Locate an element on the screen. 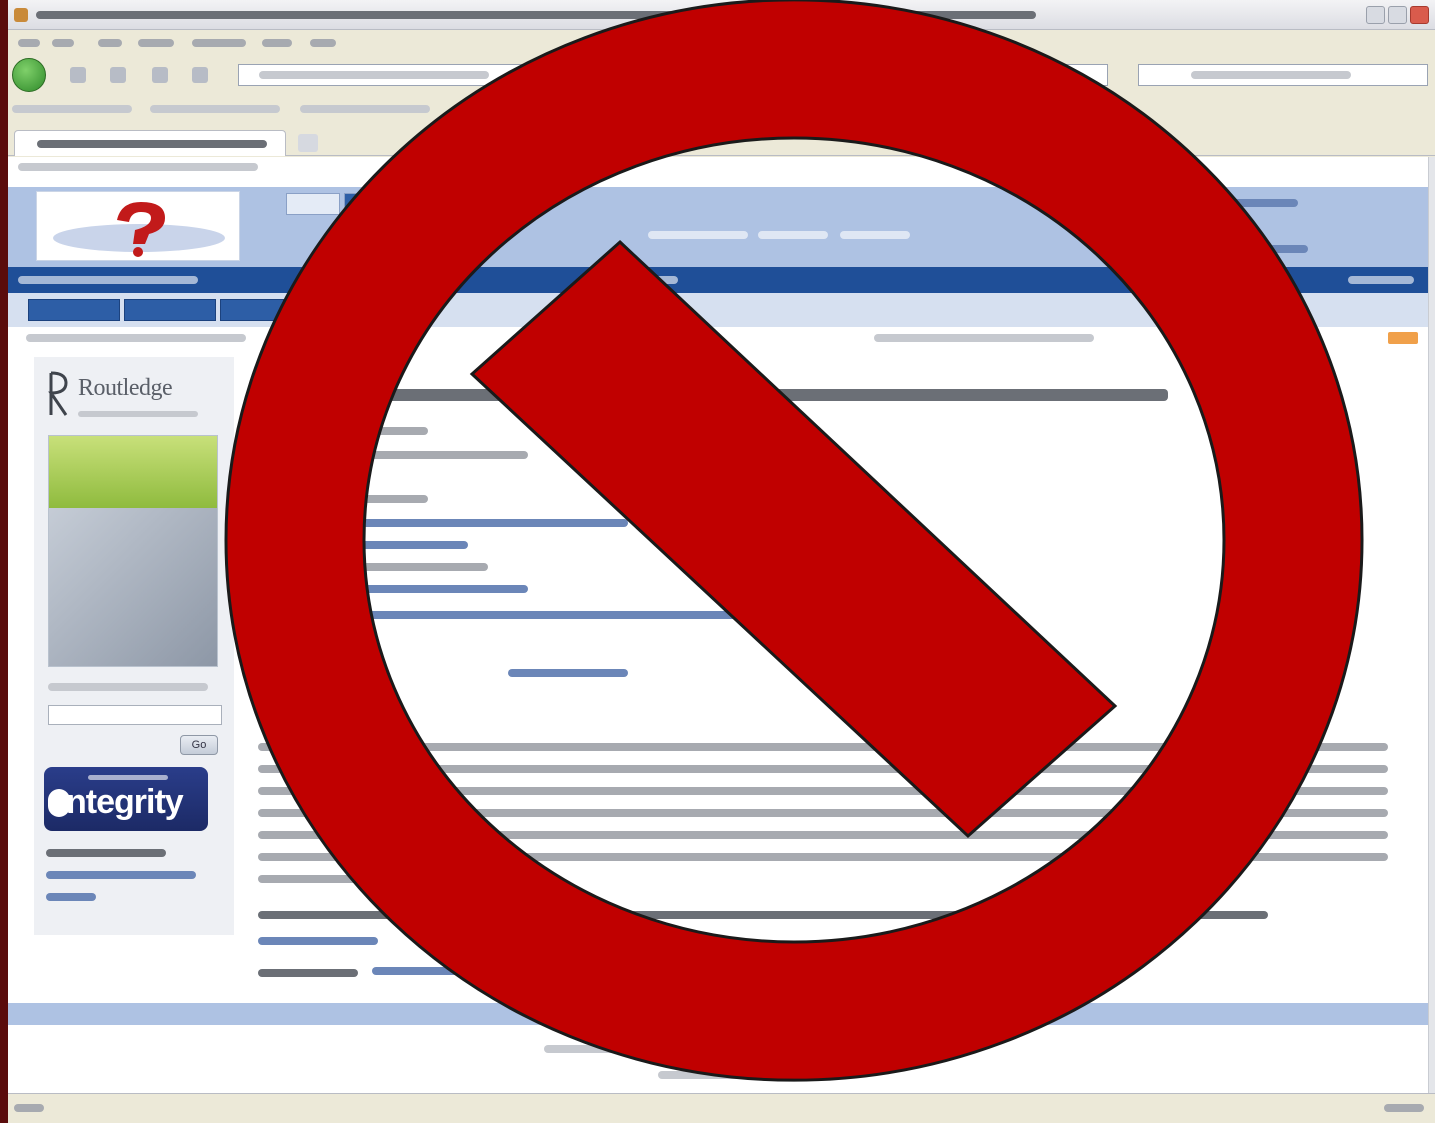 The height and width of the screenshot is (1123, 1435). maximize-button is located at coordinates (1397, 15).